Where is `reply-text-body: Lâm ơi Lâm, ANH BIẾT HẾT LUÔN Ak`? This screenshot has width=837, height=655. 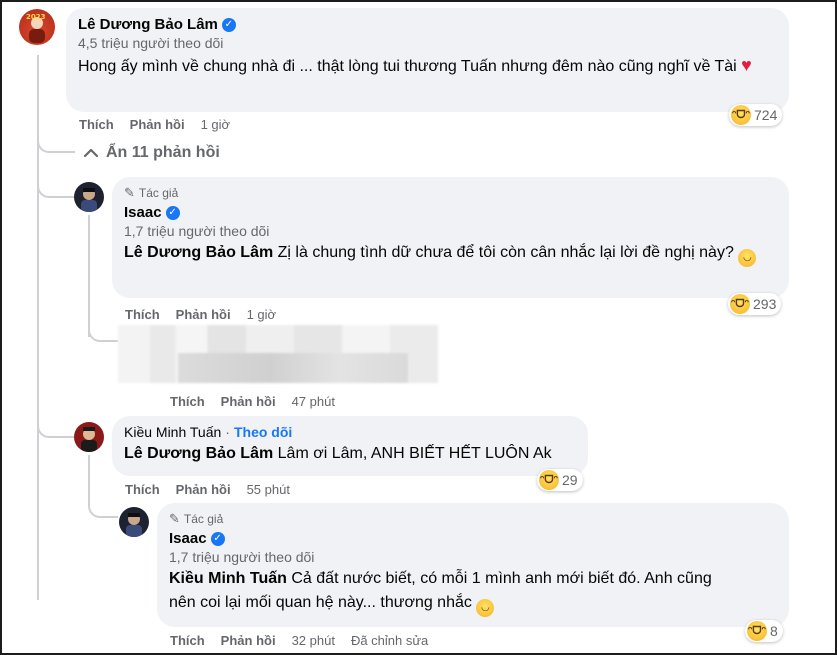
reply-text-body: Lâm ơi Lâm, ANH BIẾT HẾT LUÔN Ak is located at coordinates (414, 453).